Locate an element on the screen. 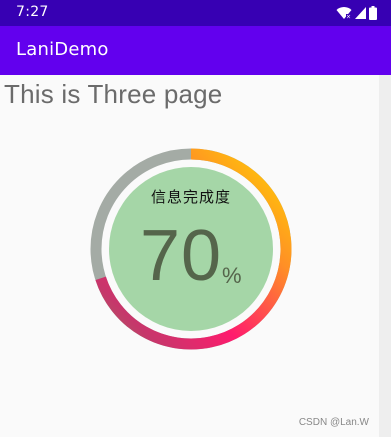 This screenshot has width=391, height=437. signal-icon is located at coordinates (360, 13).